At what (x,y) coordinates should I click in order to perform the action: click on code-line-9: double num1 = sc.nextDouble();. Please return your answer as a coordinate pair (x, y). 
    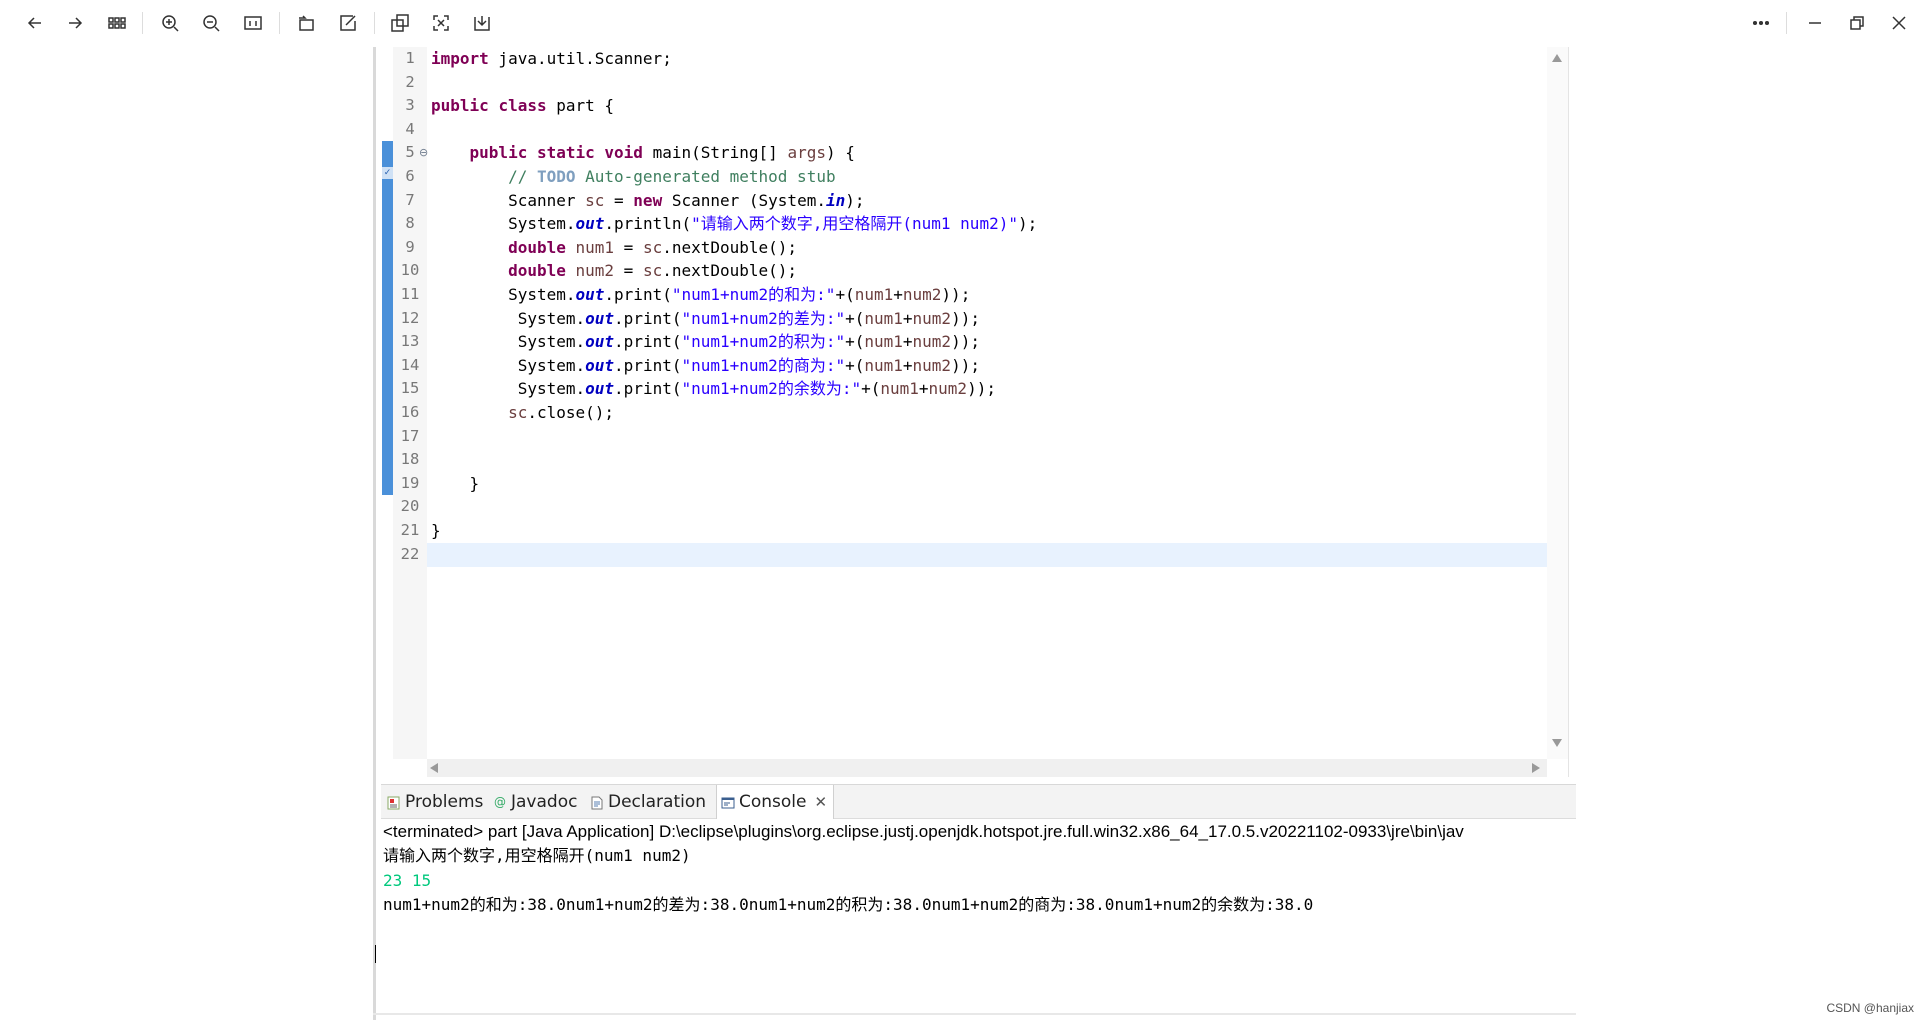
    Looking at the image, I should click on (614, 248).